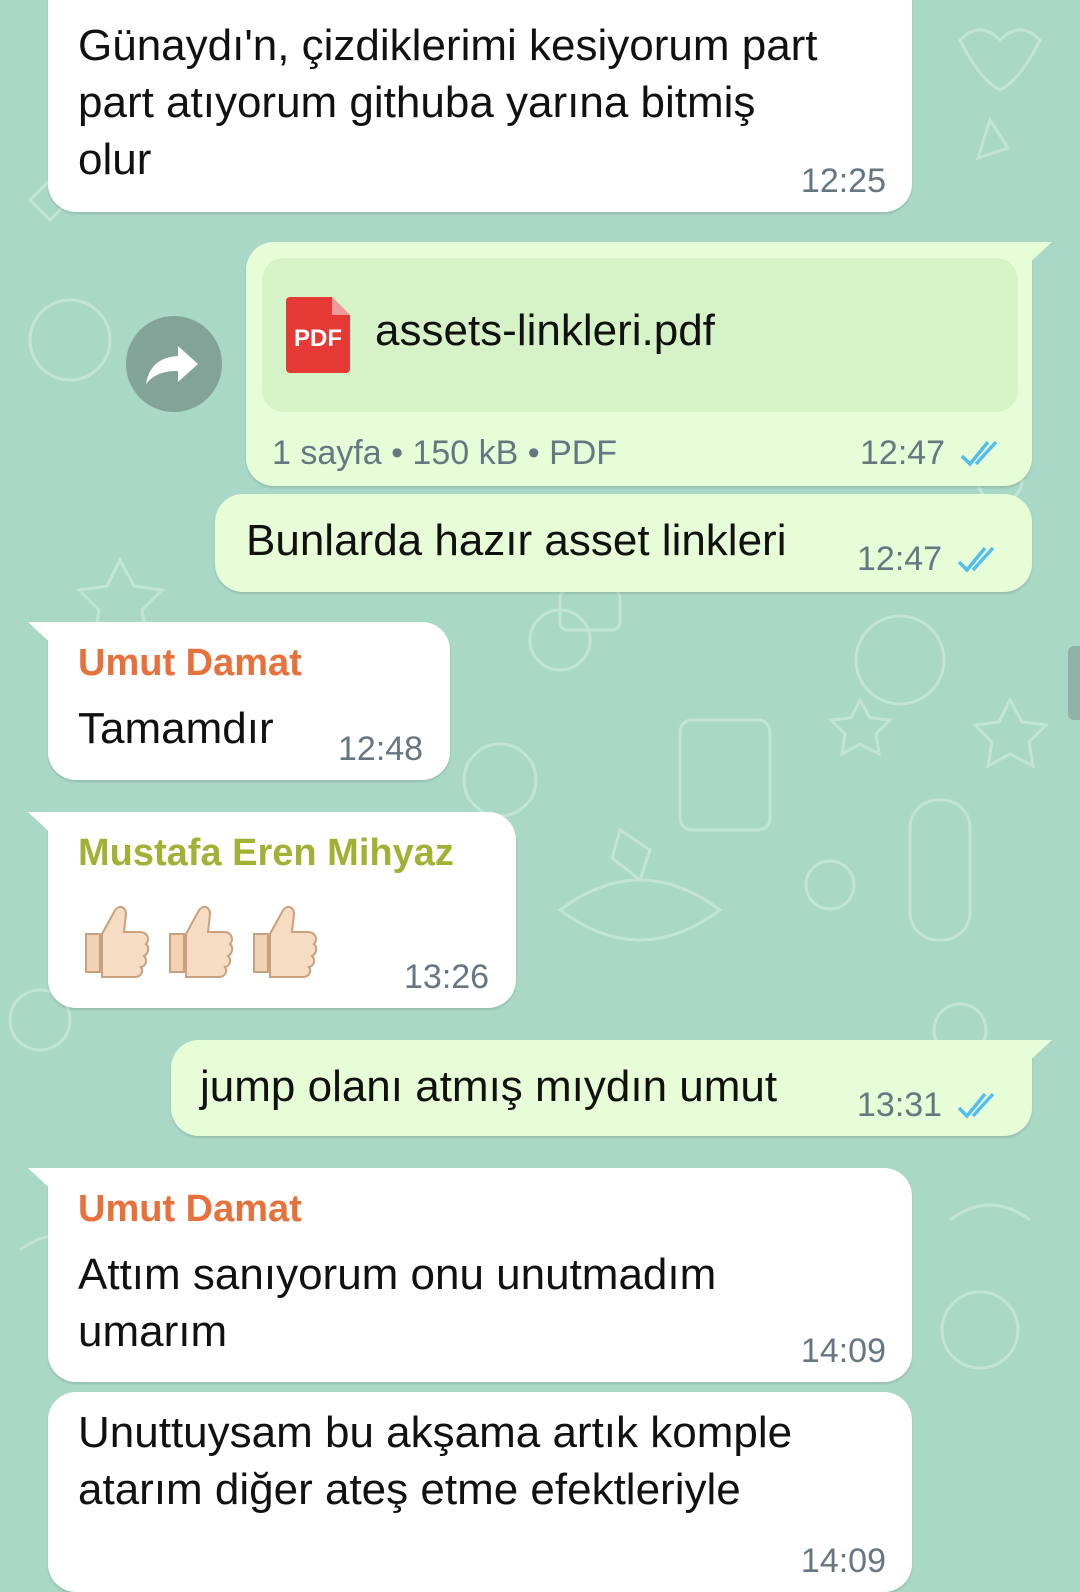  I want to click on message-bubble-outgoing: Bunlarda hazır asset linkleri 12:47, so click(623, 543).